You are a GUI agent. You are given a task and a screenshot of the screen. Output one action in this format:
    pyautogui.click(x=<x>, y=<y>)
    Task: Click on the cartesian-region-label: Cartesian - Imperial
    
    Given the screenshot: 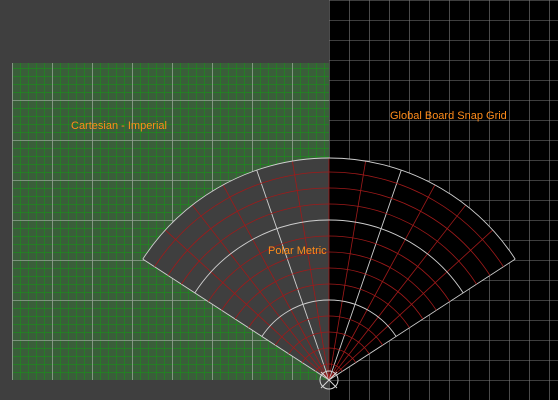 What is the action you would take?
    pyautogui.click(x=119, y=126)
    